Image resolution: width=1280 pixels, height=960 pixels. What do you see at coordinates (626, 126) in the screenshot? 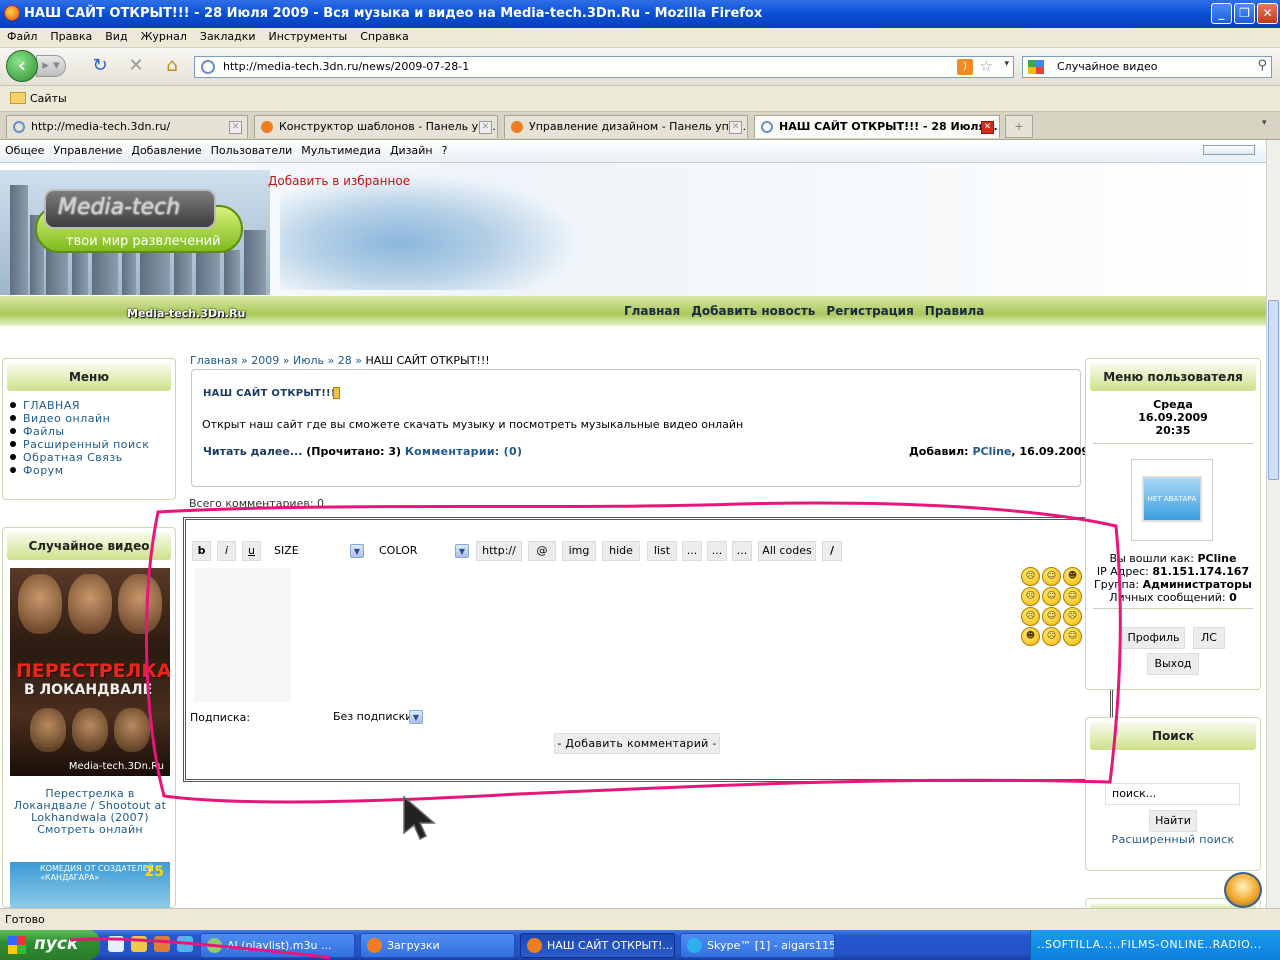
I see `tab-design-manage: Управление дизайном - Панель упра... ✕` at bounding box center [626, 126].